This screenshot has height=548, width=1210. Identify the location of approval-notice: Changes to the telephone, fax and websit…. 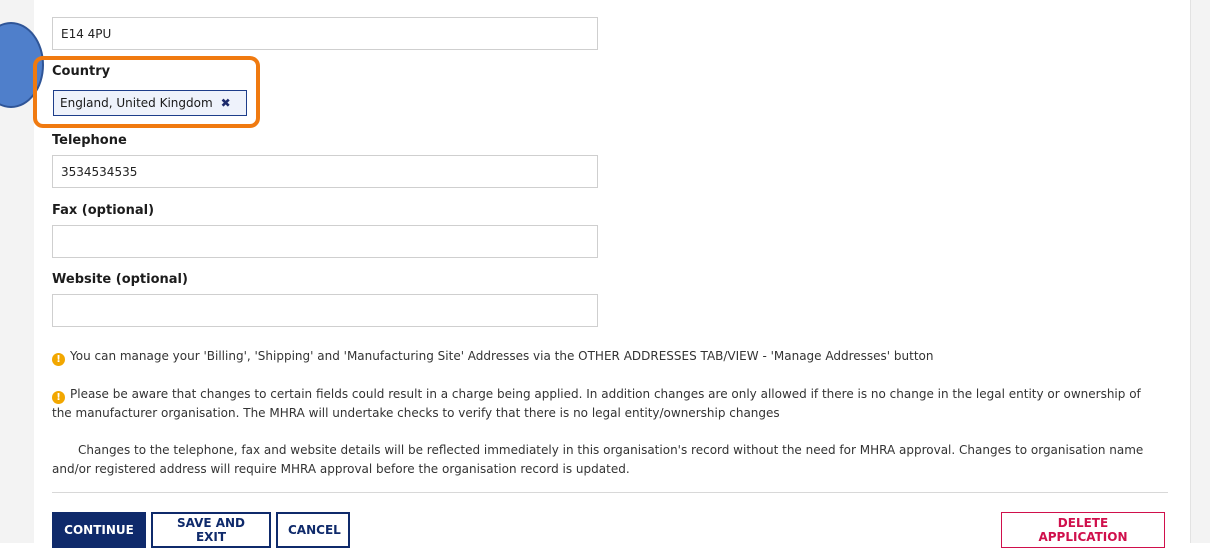
(602, 460).